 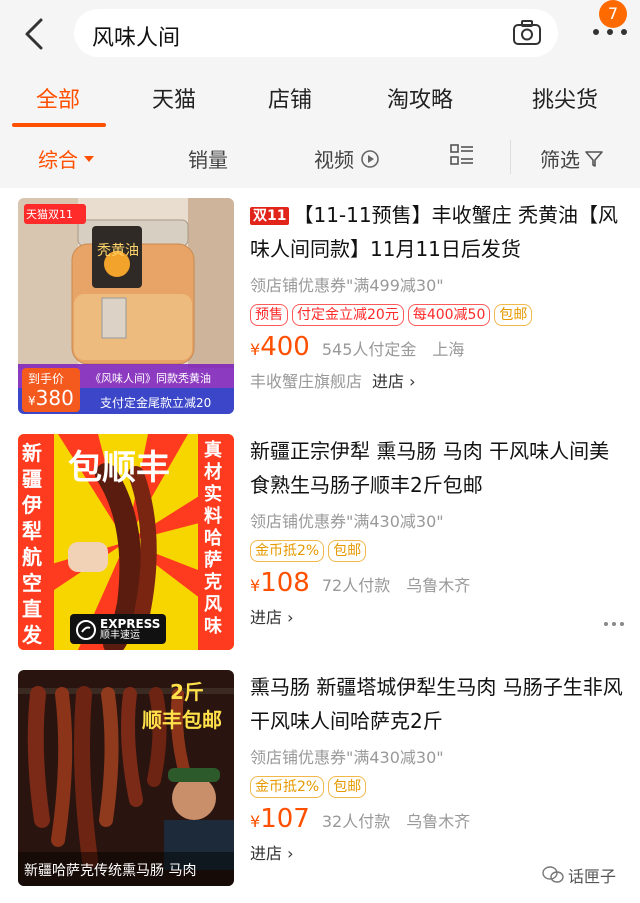 What do you see at coordinates (32, 544) in the screenshot?
I see `promo-left-text: 新疆伊犁航空直发` at bounding box center [32, 544].